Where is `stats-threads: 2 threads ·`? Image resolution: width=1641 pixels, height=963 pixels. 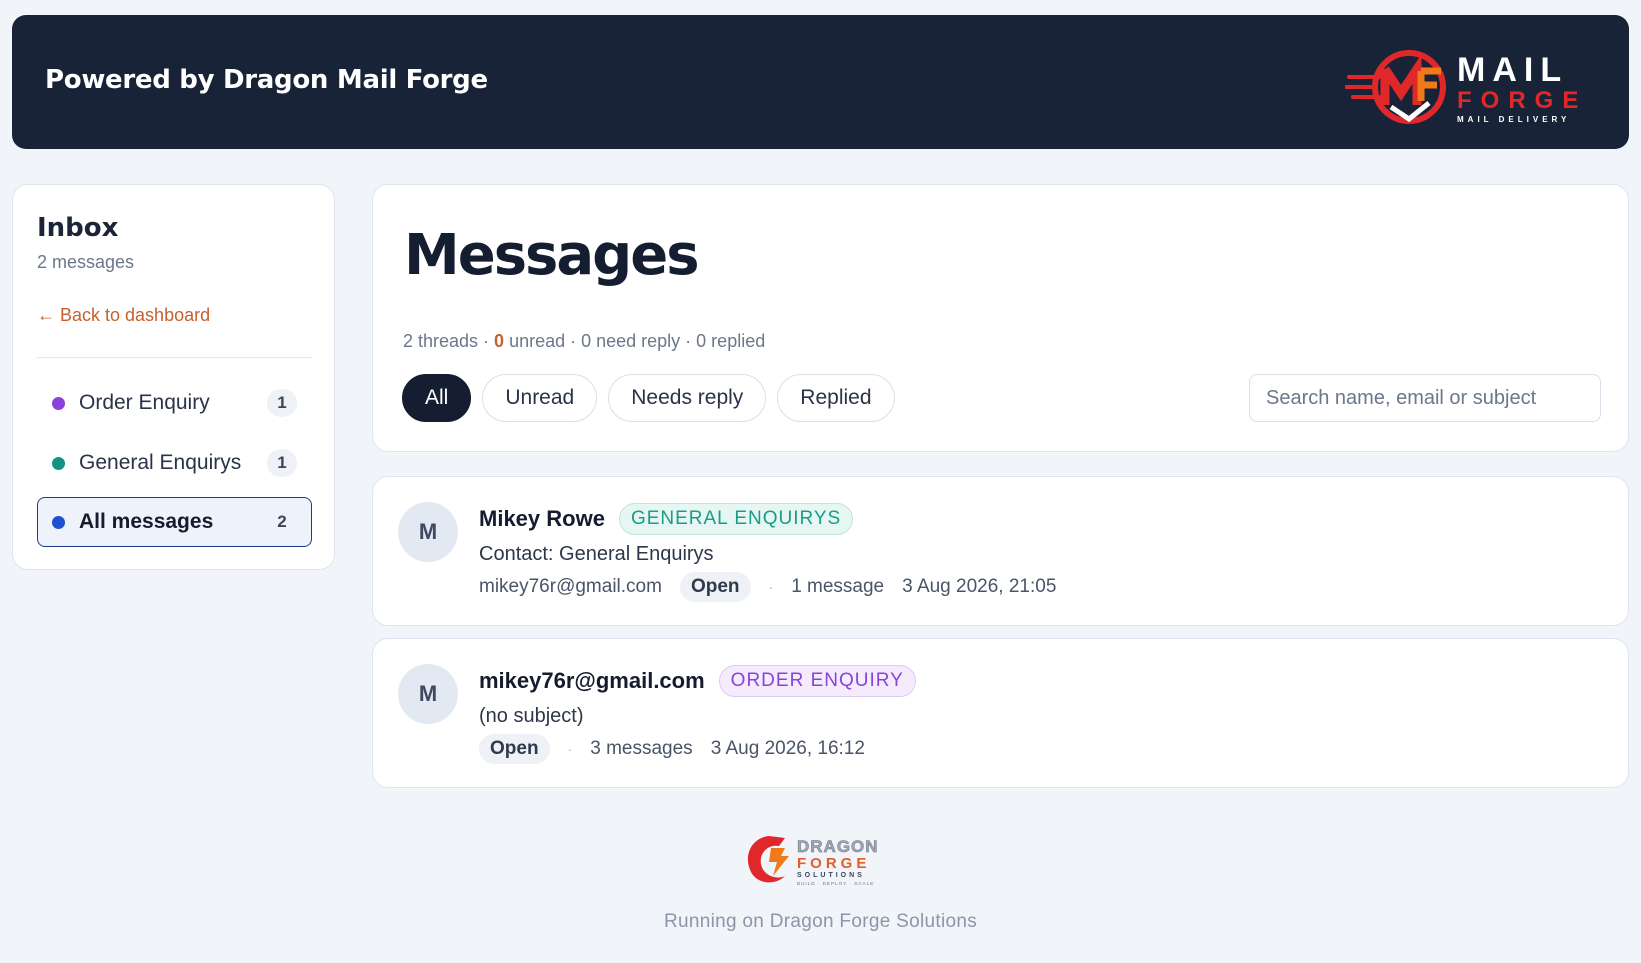 stats-threads: 2 threads · is located at coordinates (449, 341).